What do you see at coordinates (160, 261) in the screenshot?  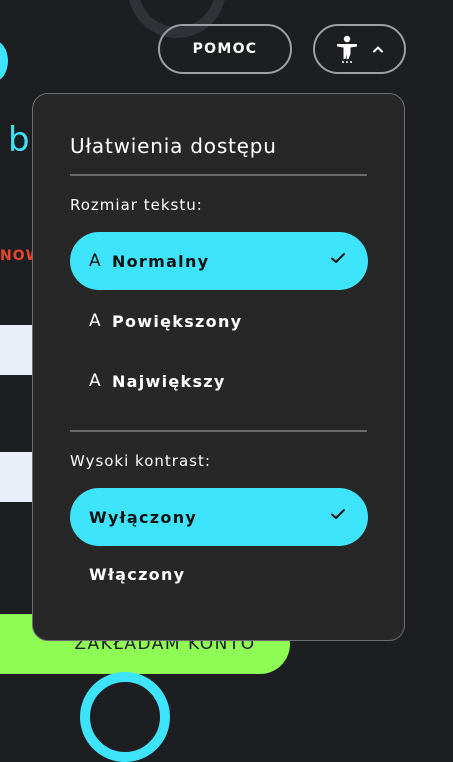 I see `option-label: Normalny` at bounding box center [160, 261].